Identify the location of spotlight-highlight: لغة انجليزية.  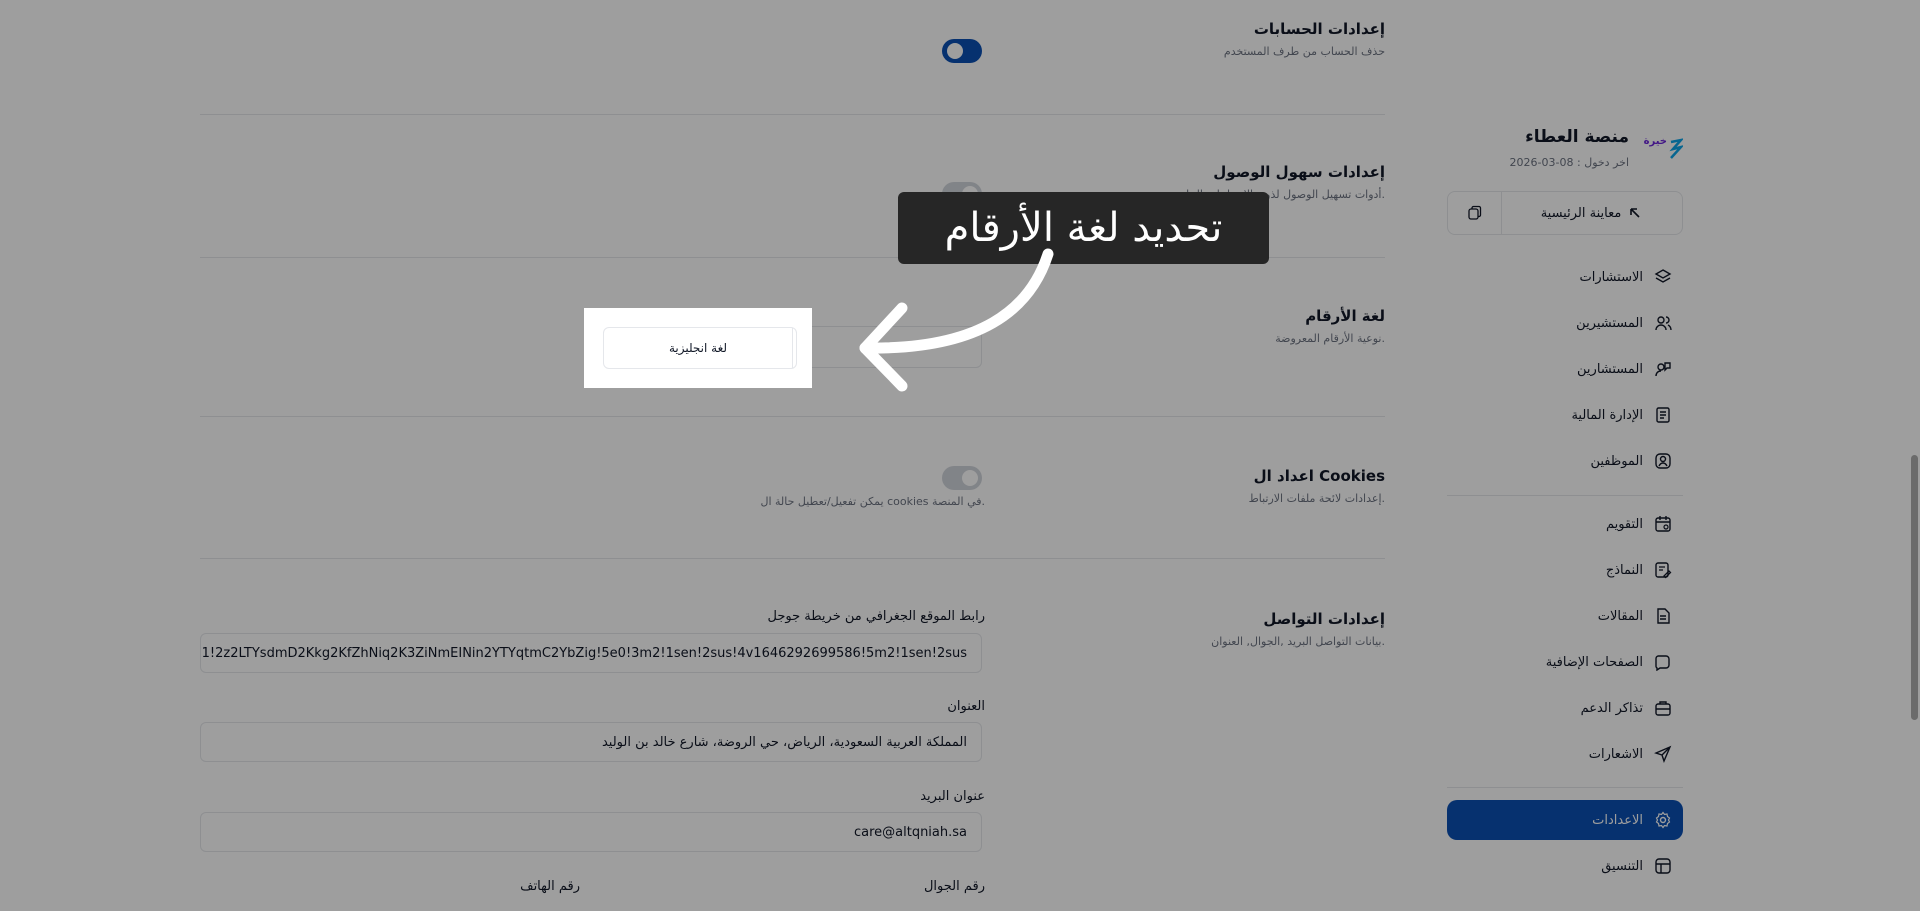
(698, 348).